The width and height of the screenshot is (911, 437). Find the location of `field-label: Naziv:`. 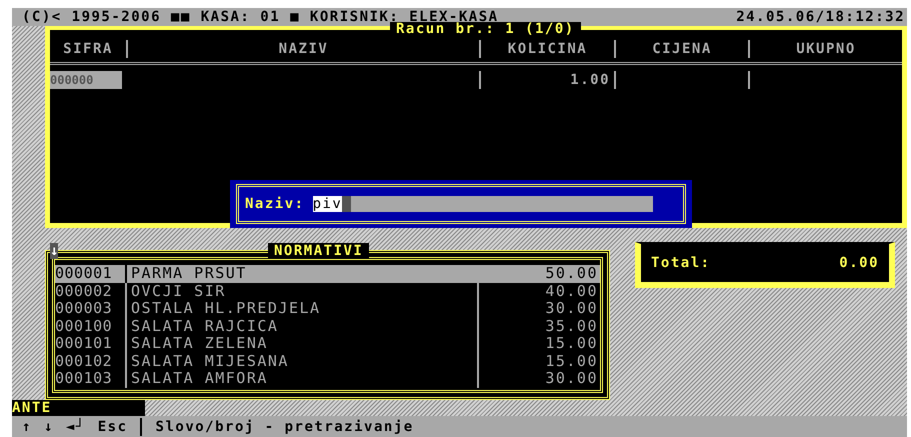

field-label: Naziv: is located at coordinates (275, 204).